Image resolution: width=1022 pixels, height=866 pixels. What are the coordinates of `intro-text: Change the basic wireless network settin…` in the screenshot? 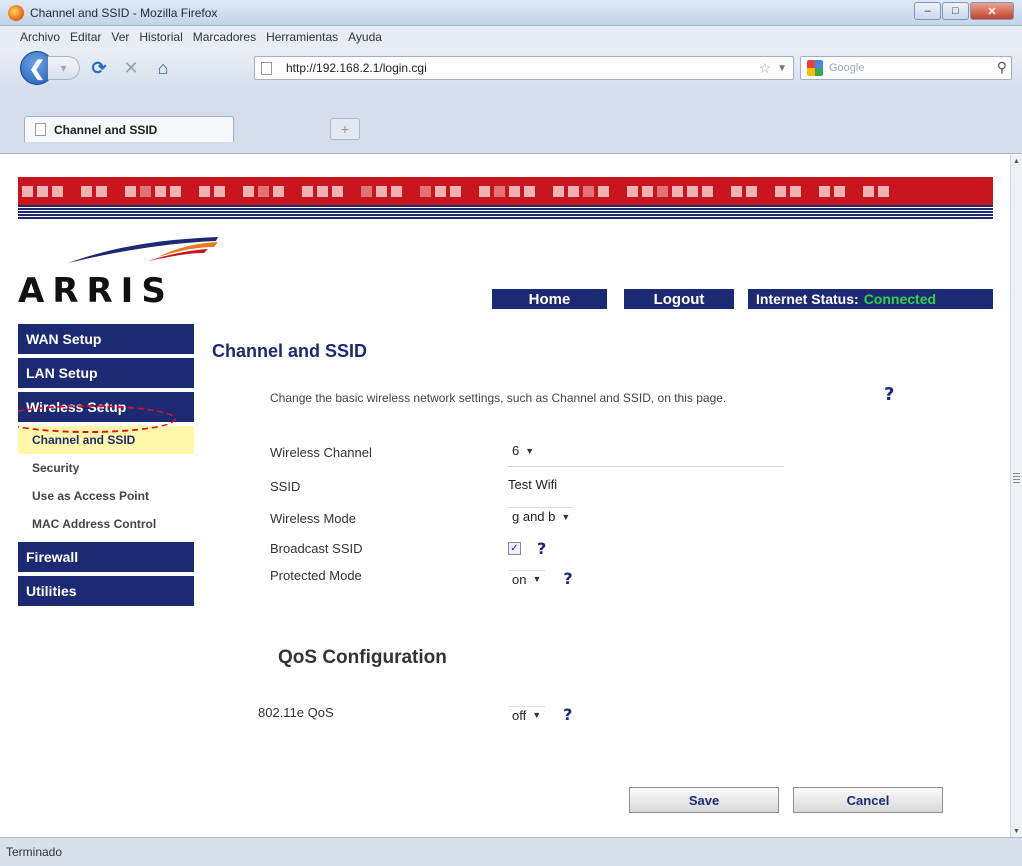 It's located at (498, 398).